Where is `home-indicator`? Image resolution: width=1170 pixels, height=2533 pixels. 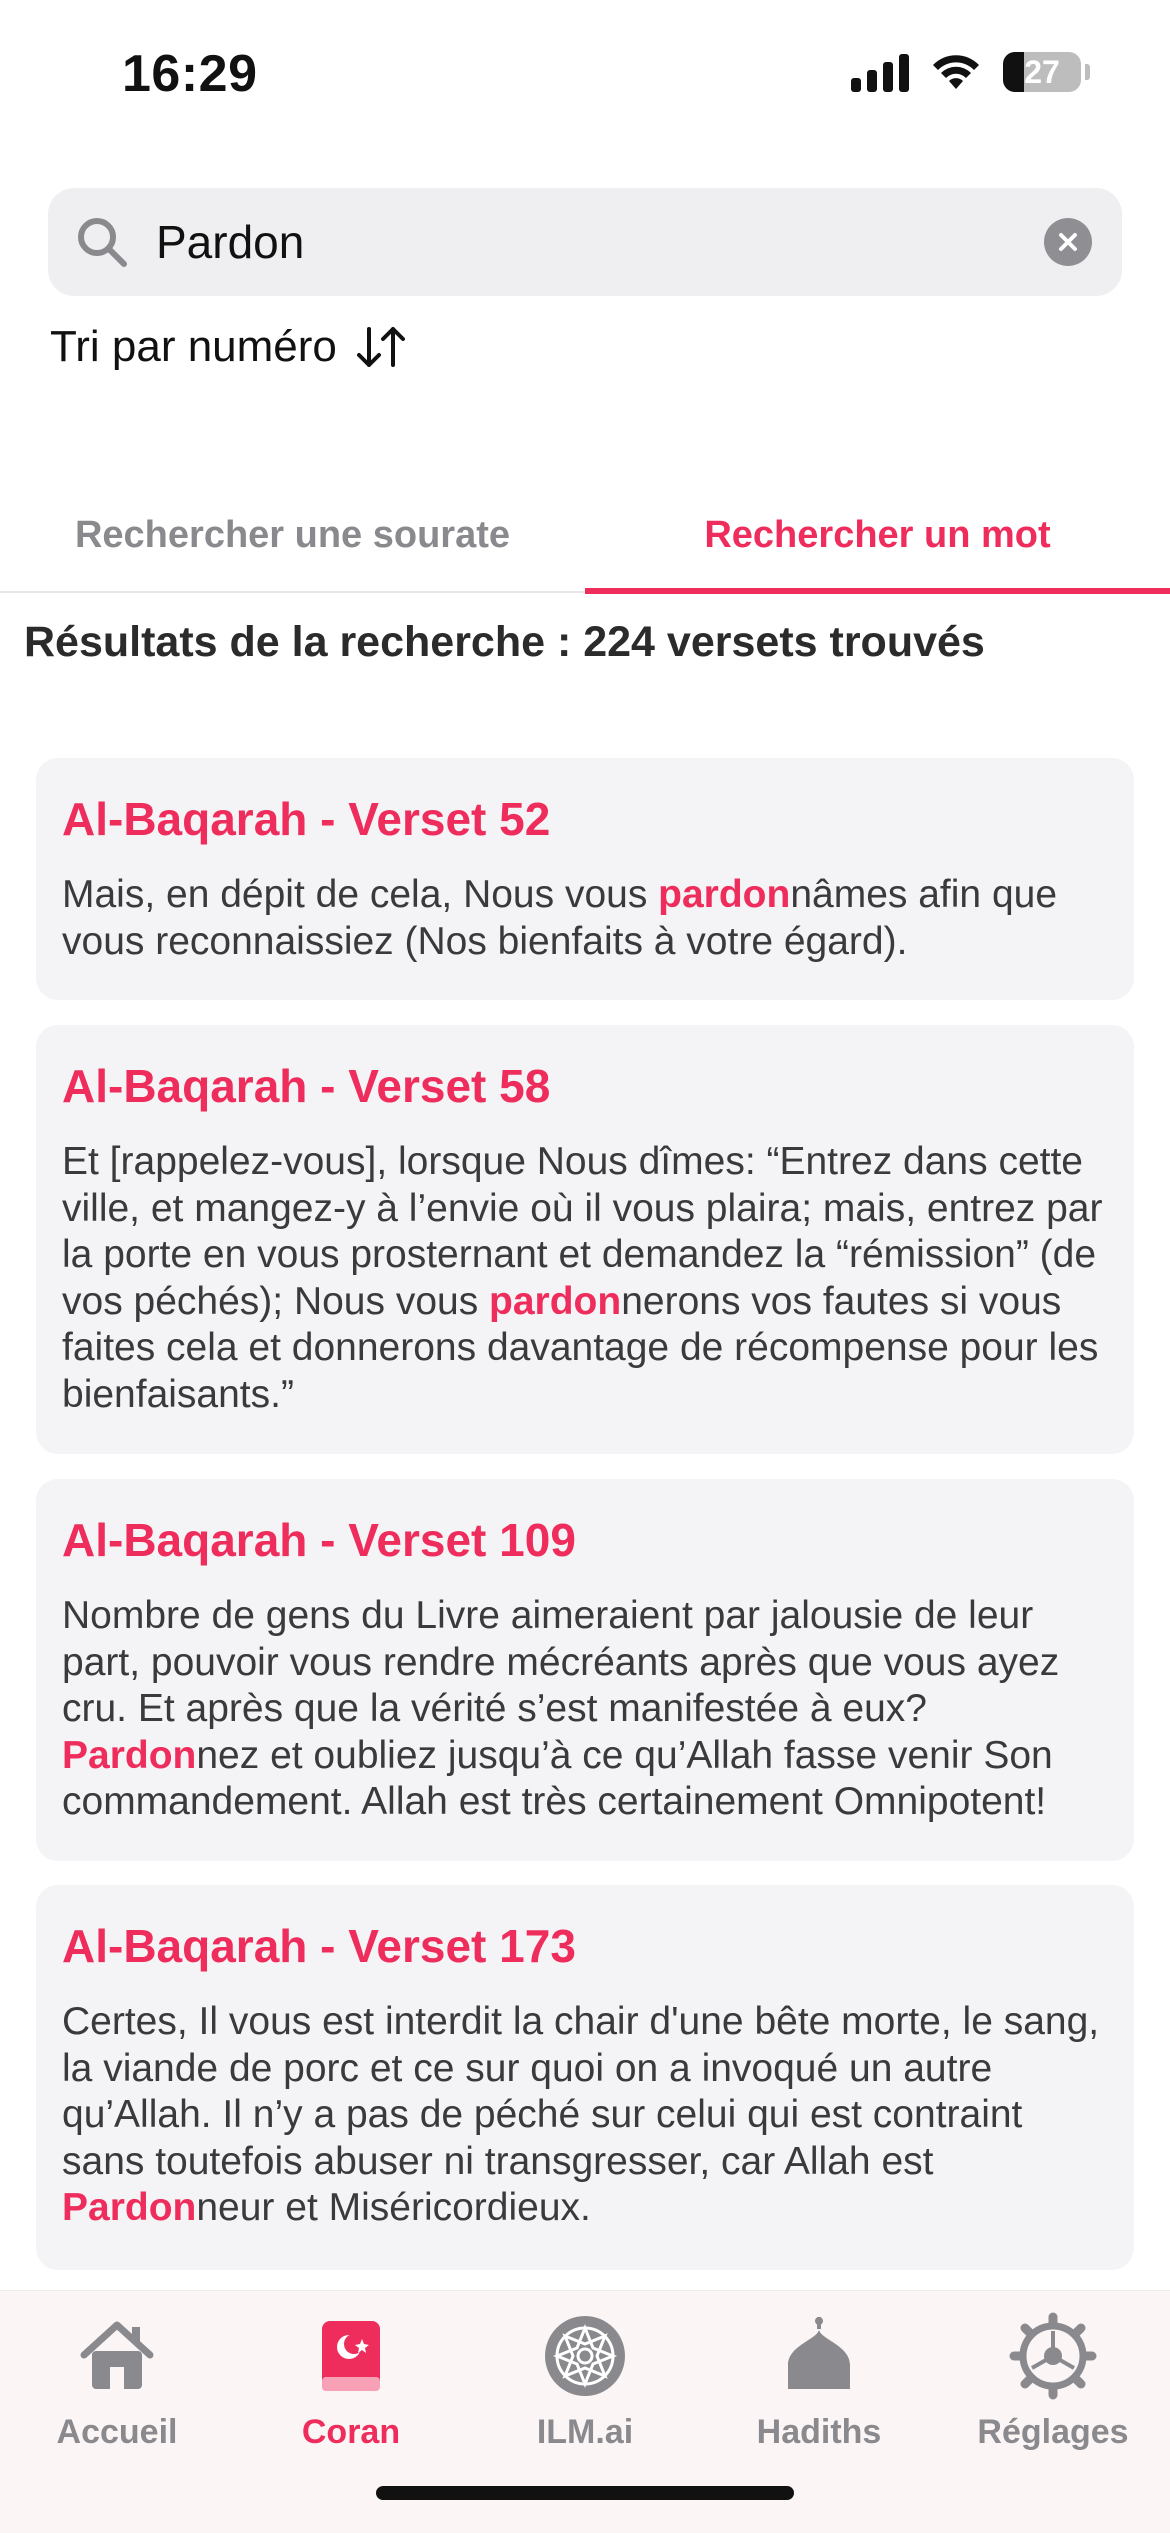
home-indicator is located at coordinates (585, 2493).